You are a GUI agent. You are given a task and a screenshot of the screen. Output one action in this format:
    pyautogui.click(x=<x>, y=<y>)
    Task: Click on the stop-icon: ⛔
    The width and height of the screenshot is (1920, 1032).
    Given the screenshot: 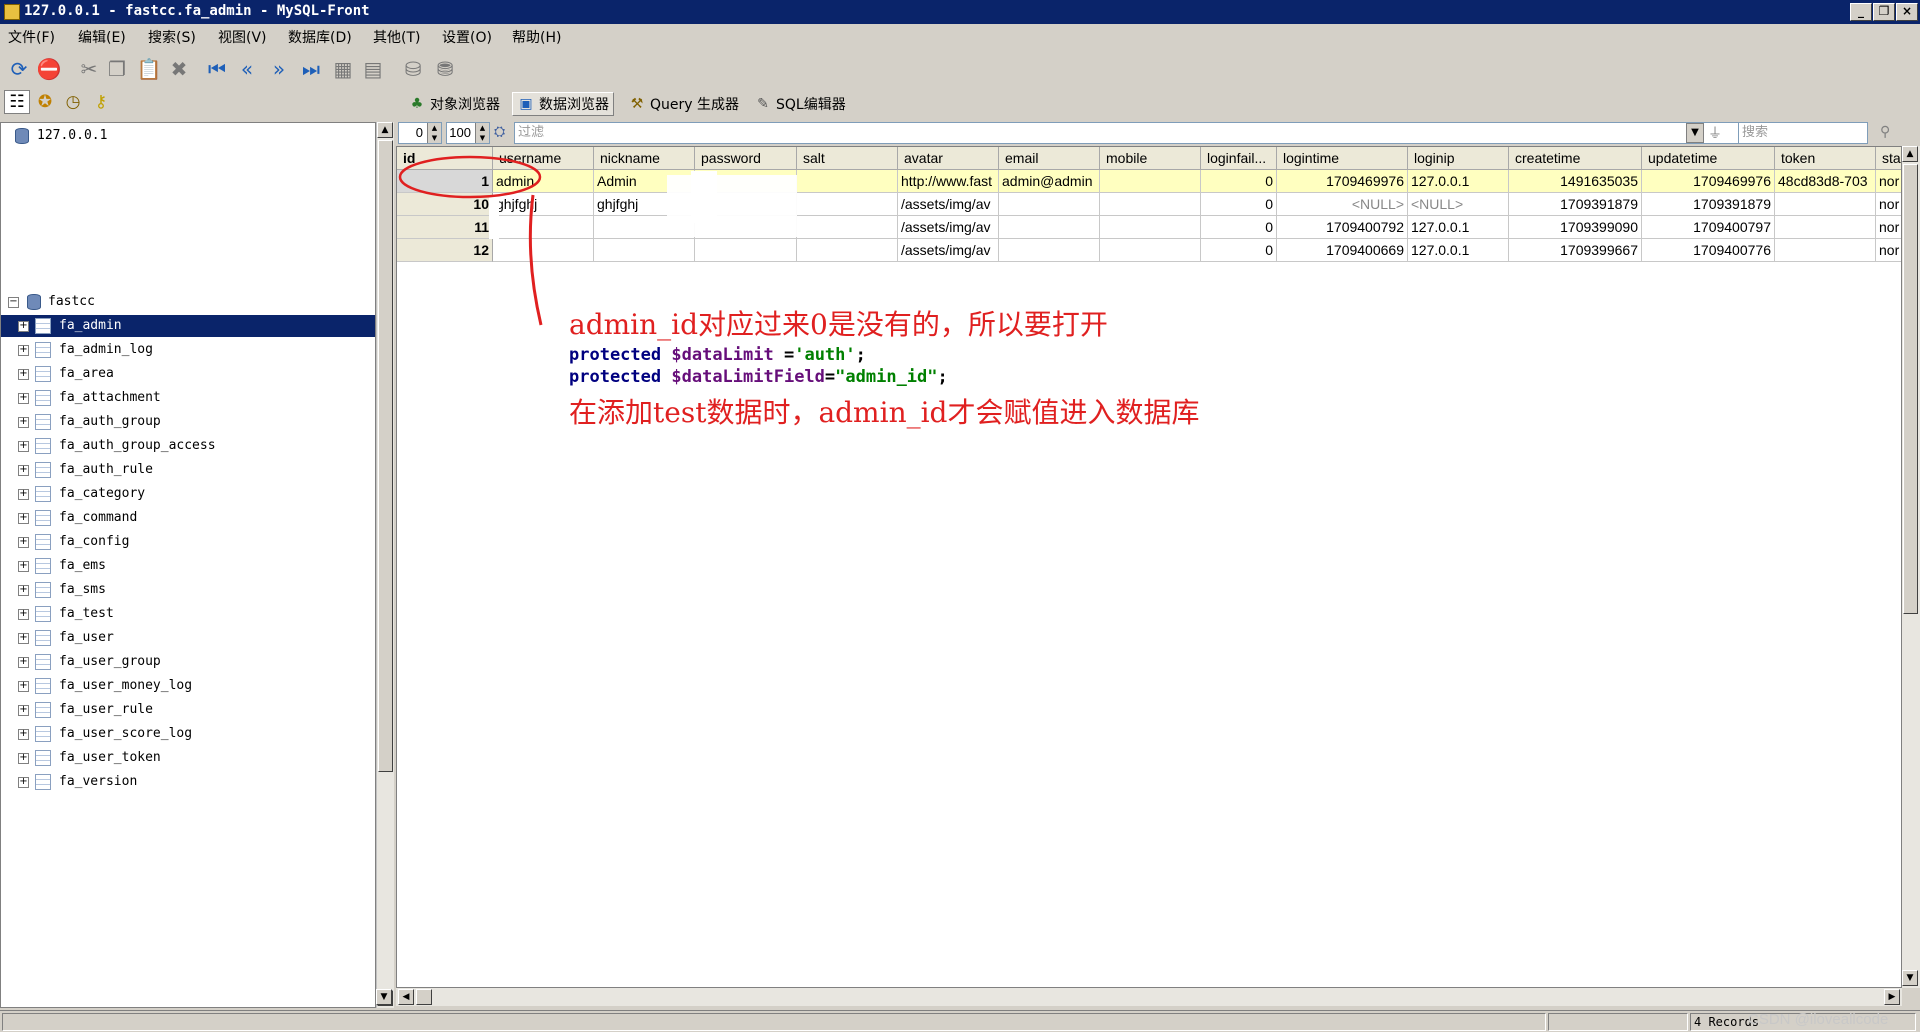 What is the action you would take?
    pyautogui.click(x=49, y=69)
    